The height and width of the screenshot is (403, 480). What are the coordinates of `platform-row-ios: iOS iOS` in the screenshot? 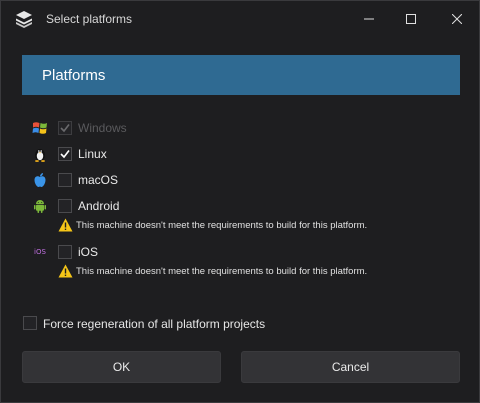 It's located at (241, 252).